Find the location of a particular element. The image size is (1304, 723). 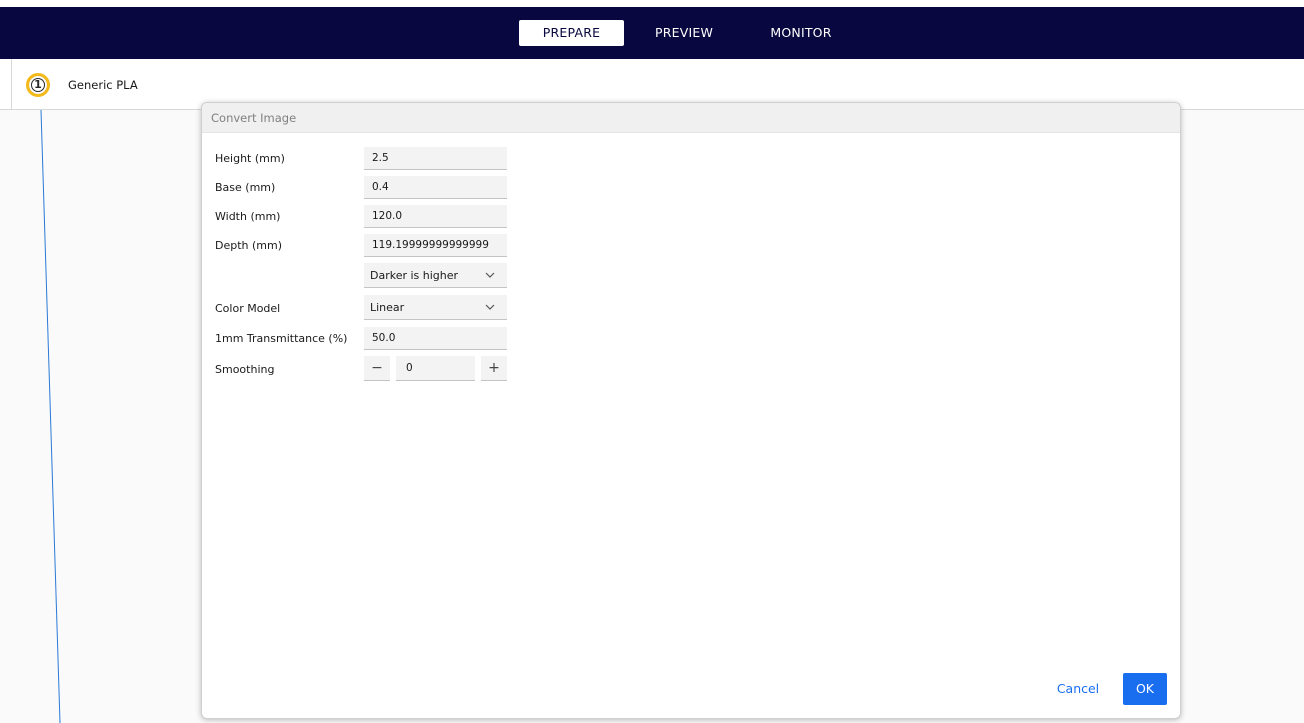

depth-input is located at coordinates (435, 245).